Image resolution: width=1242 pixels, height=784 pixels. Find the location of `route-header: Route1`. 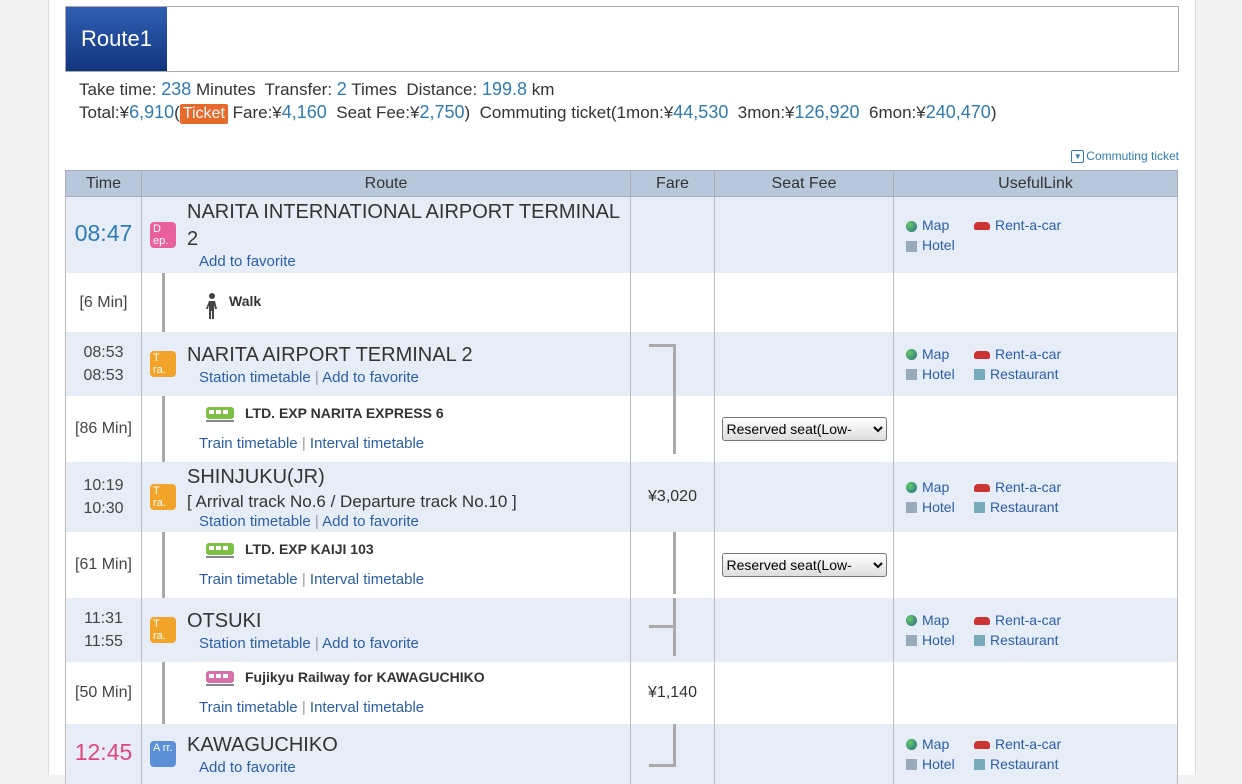

route-header: Route1 is located at coordinates (622, 39).